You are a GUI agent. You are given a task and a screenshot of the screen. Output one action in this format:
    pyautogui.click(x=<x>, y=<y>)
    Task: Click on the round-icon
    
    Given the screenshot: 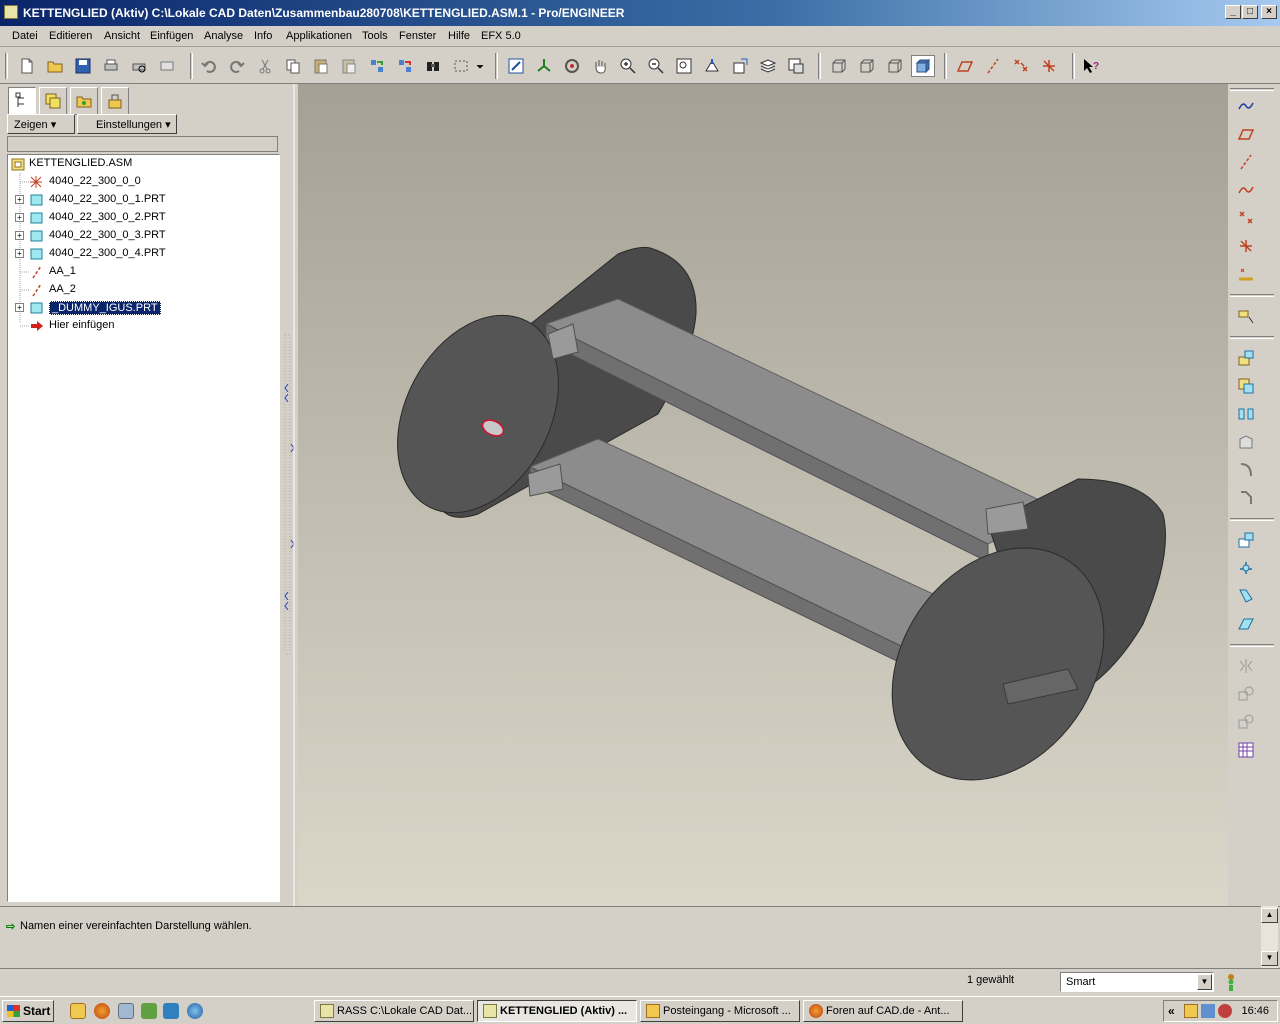 What is the action you would take?
    pyautogui.click(x=1246, y=470)
    